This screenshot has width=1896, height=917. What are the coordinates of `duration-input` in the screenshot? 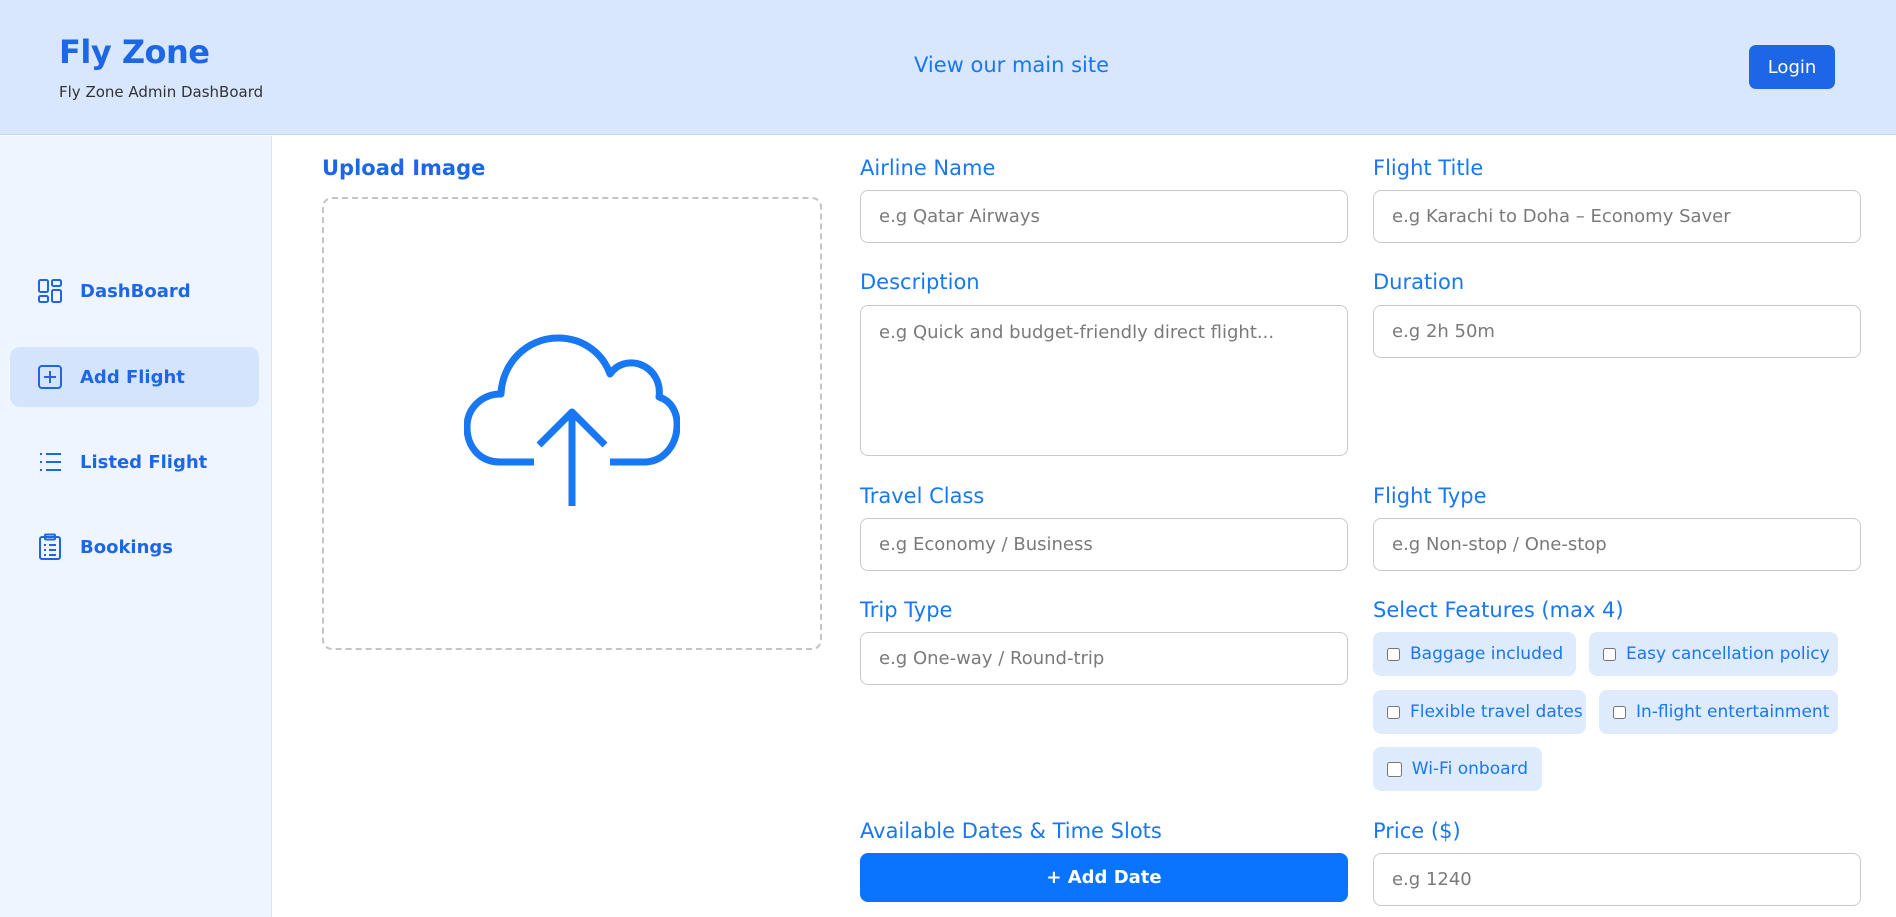 It's located at (1617, 331).